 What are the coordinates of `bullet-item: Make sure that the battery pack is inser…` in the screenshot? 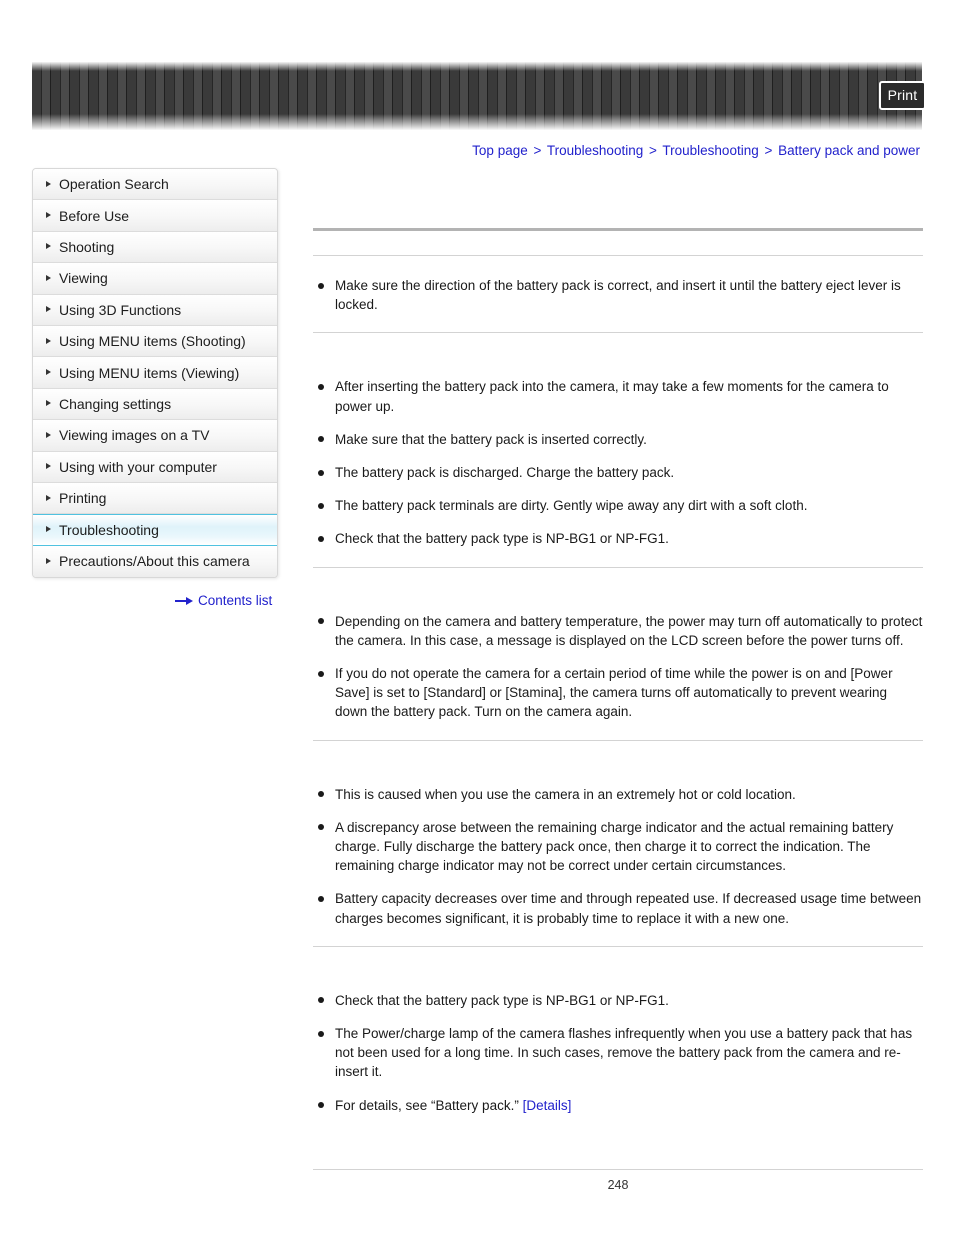 It's located at (618, 439).